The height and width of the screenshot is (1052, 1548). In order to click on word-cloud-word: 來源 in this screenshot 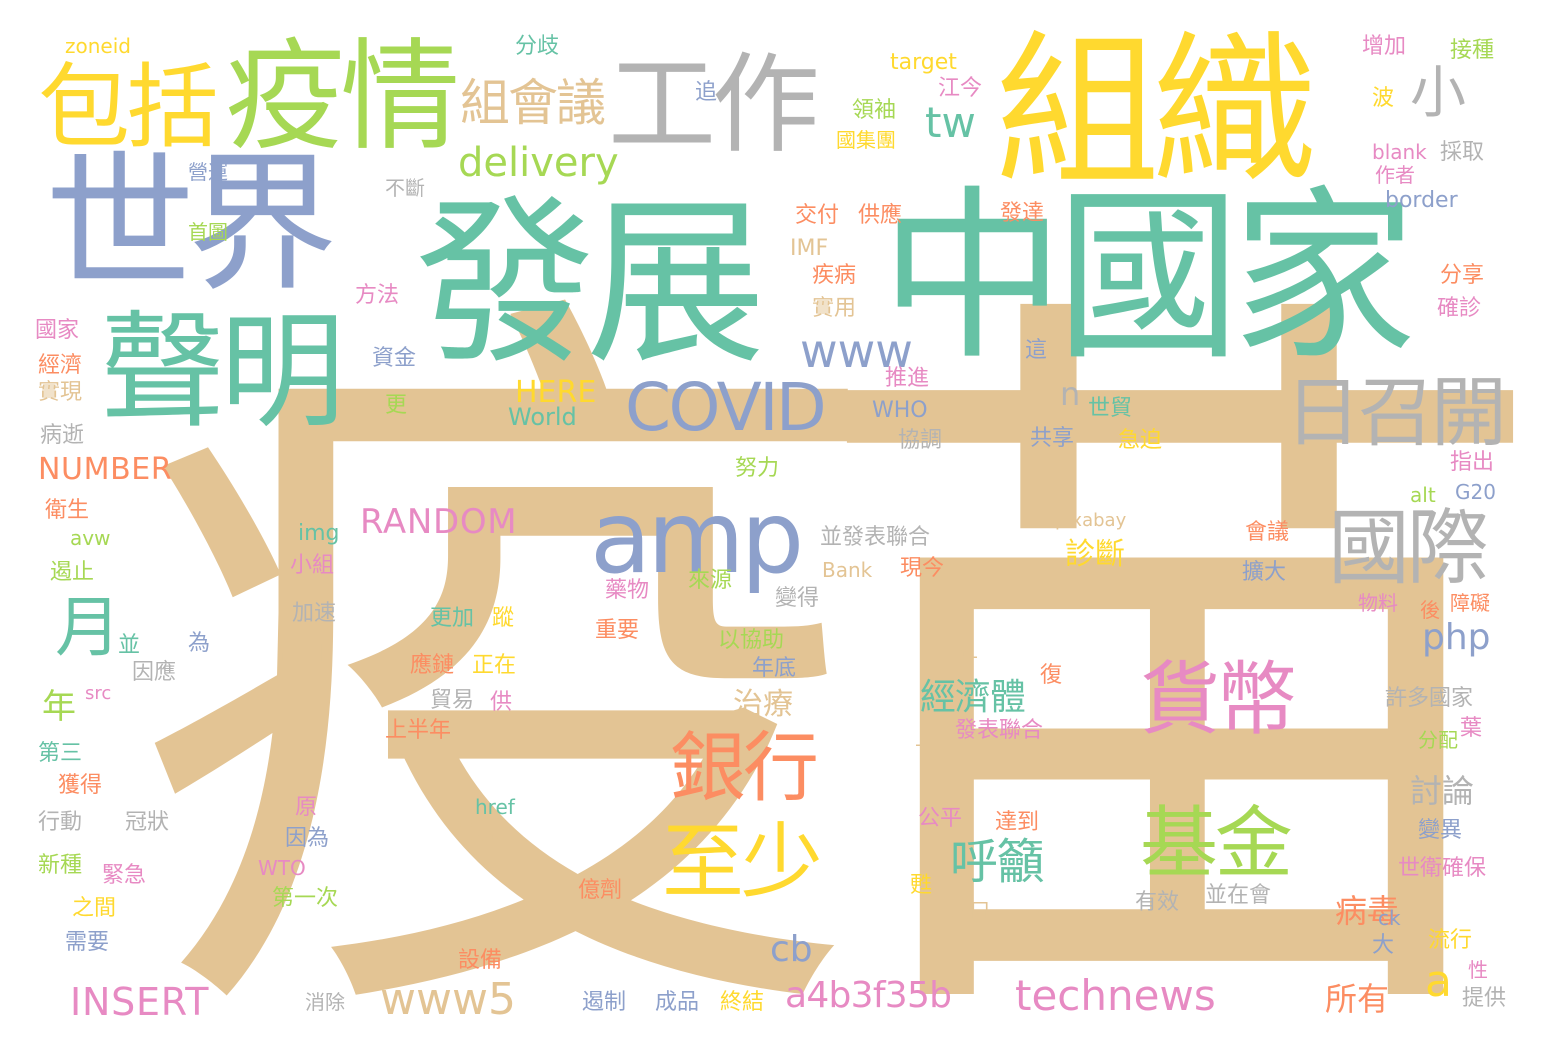, I will do `click(710, 580)`.